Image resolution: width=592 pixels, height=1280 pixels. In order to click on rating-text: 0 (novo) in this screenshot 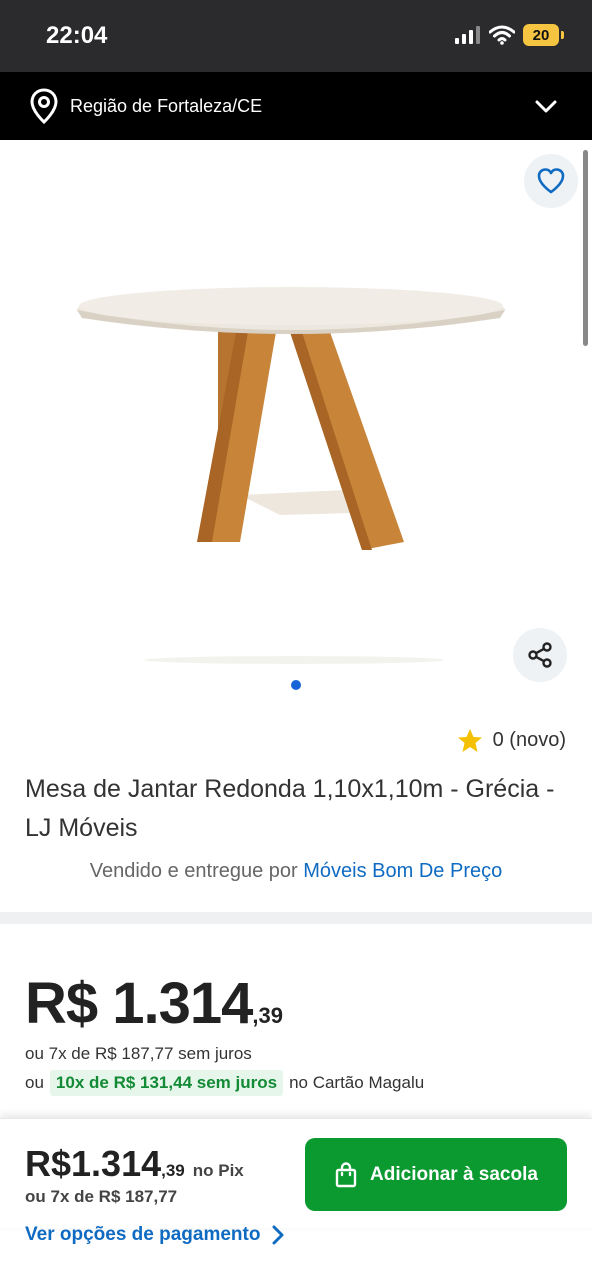, I will do `click(529, 740)`.